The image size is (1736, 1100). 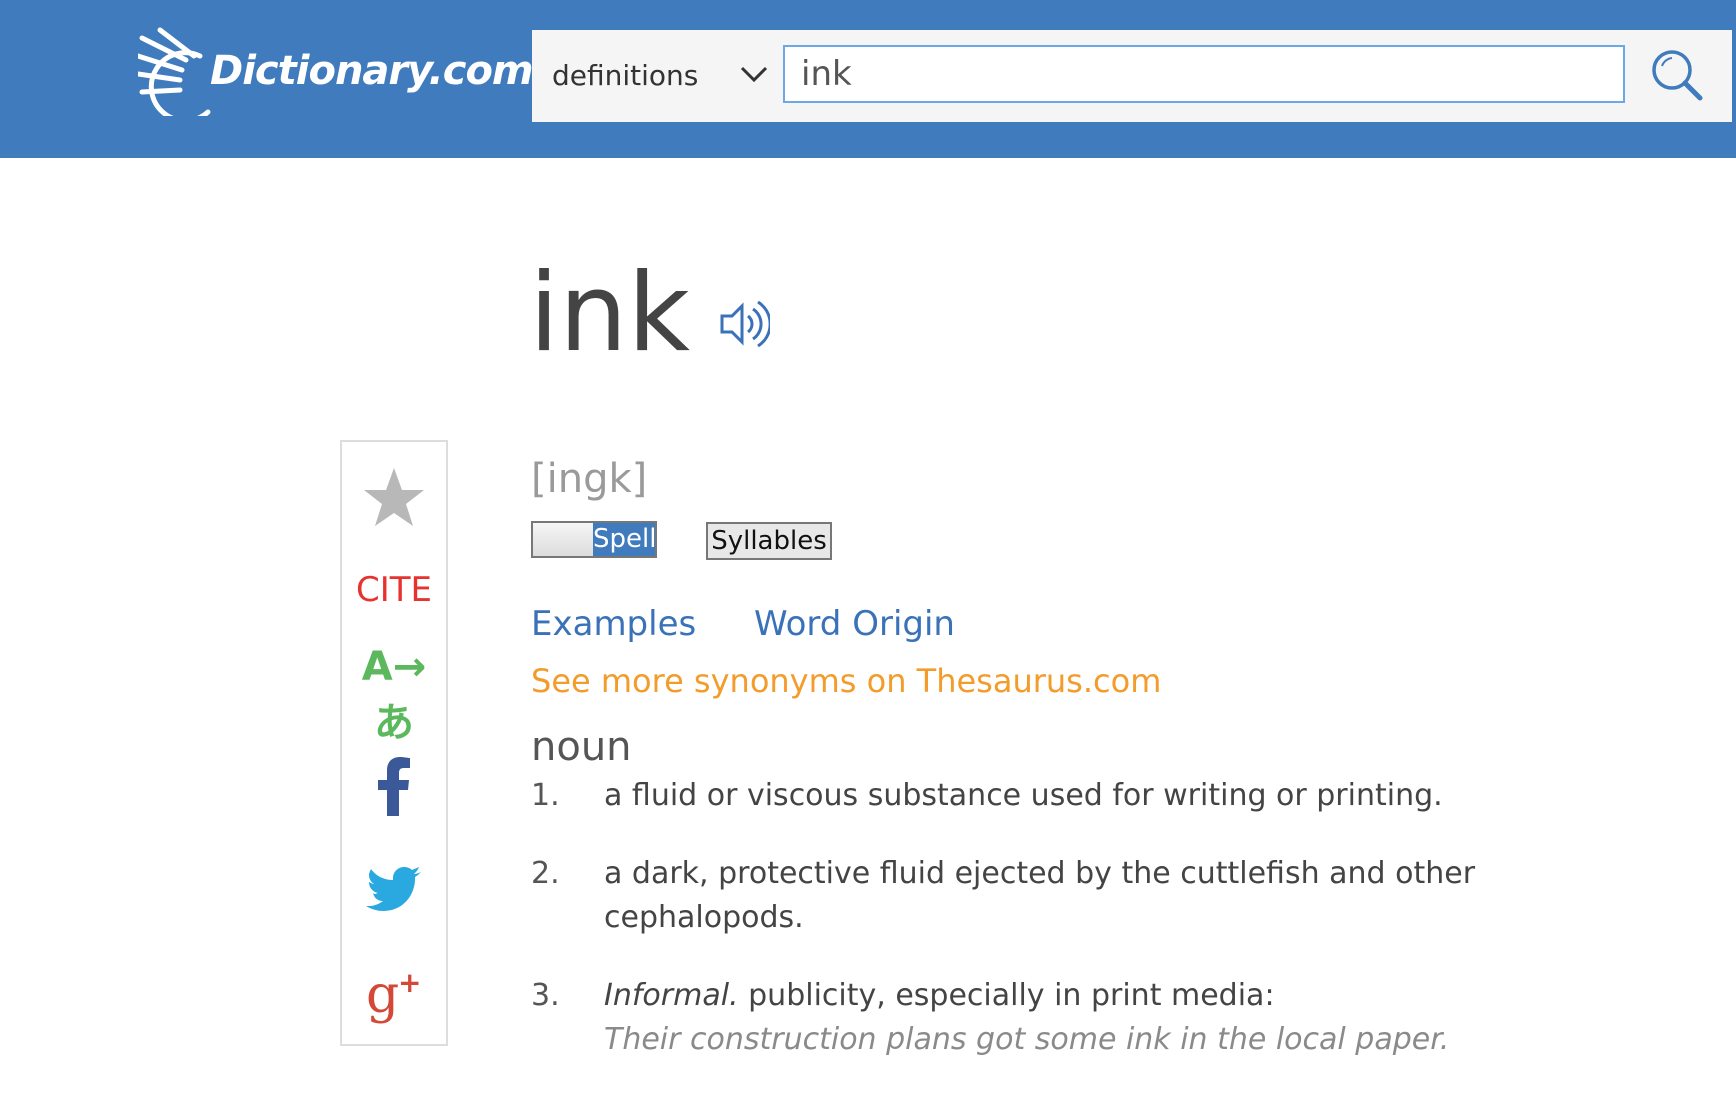 I want to click on definition-text: publicity, especially in print media:, so click(x=1011, y=995).